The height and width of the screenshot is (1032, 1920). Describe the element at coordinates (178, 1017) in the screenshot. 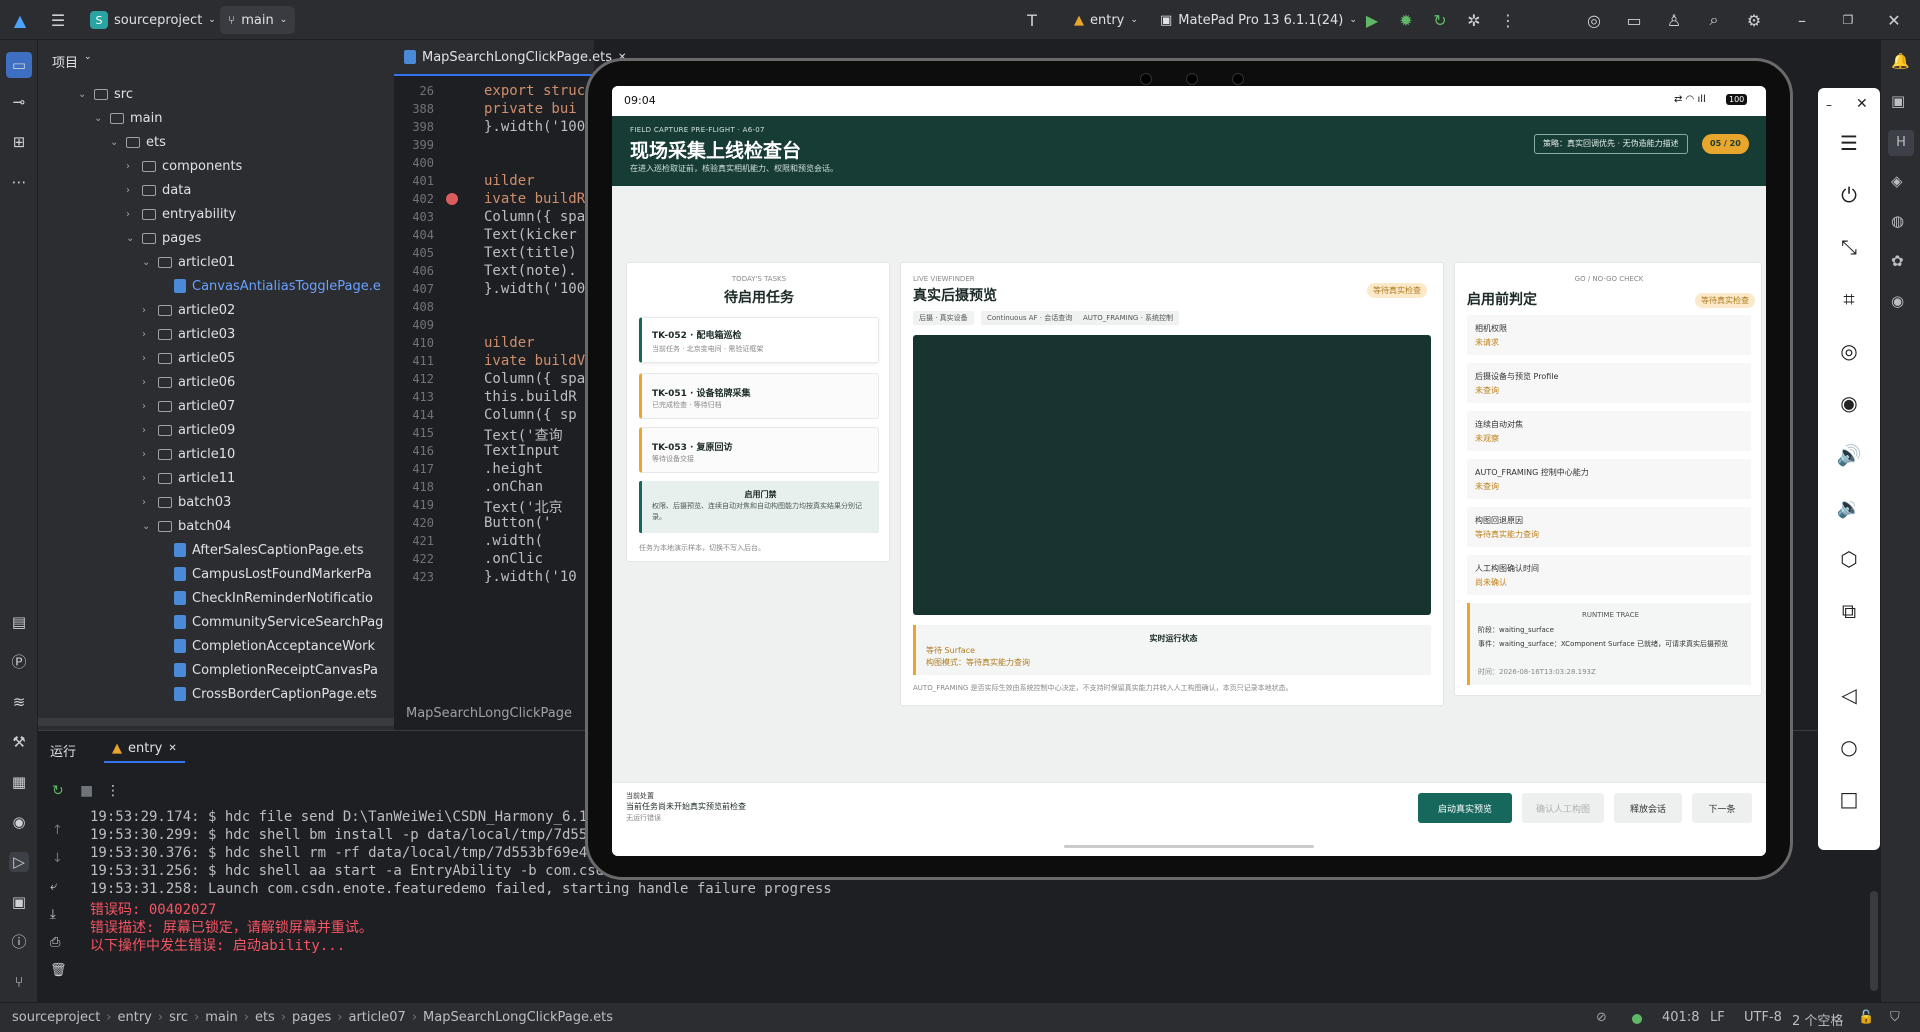

I see `breadcrumb-item: src` at that location.